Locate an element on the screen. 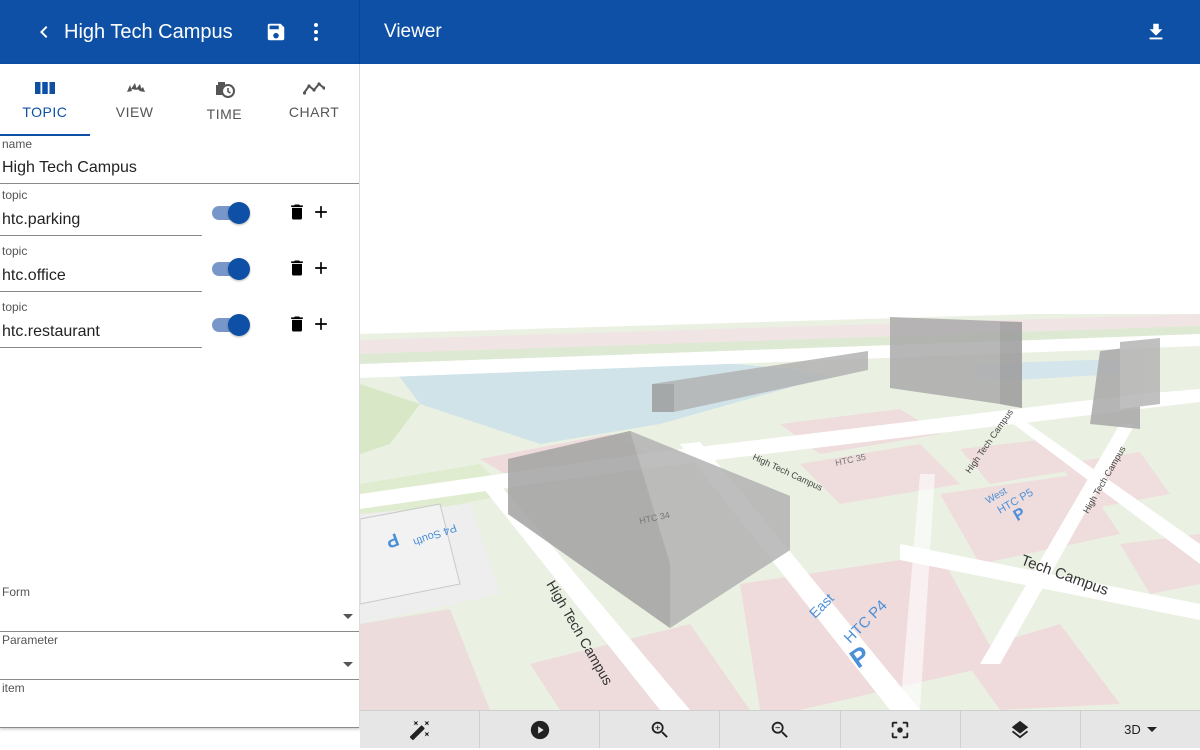 This screenshot has height=750, width=1200. tab-time-label: TIME is located at coordinates (224, 114).